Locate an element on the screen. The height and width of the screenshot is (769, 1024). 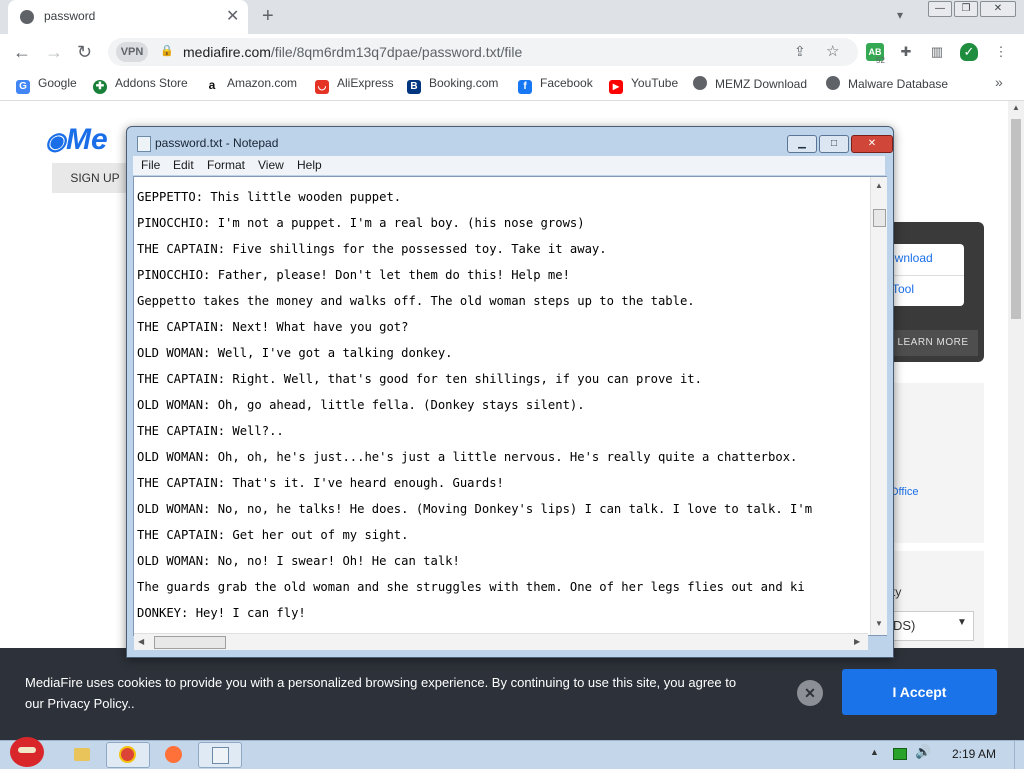
notepad-vertical-scrollbar: ▲ ▼ is located at coordinates (878, 406).